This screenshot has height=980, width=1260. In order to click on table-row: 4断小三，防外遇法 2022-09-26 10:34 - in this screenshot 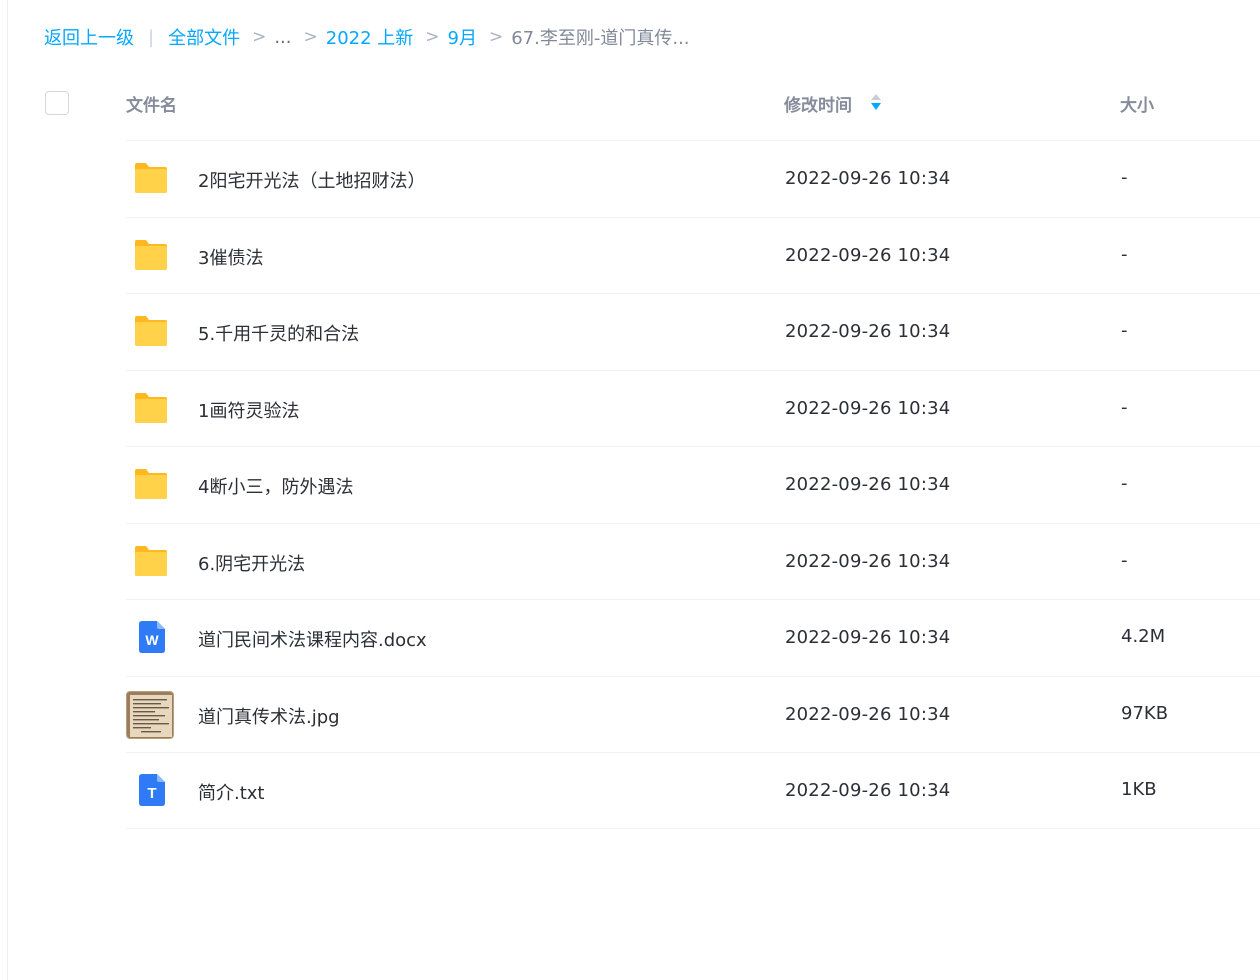, I will do `click(693, 484)`.